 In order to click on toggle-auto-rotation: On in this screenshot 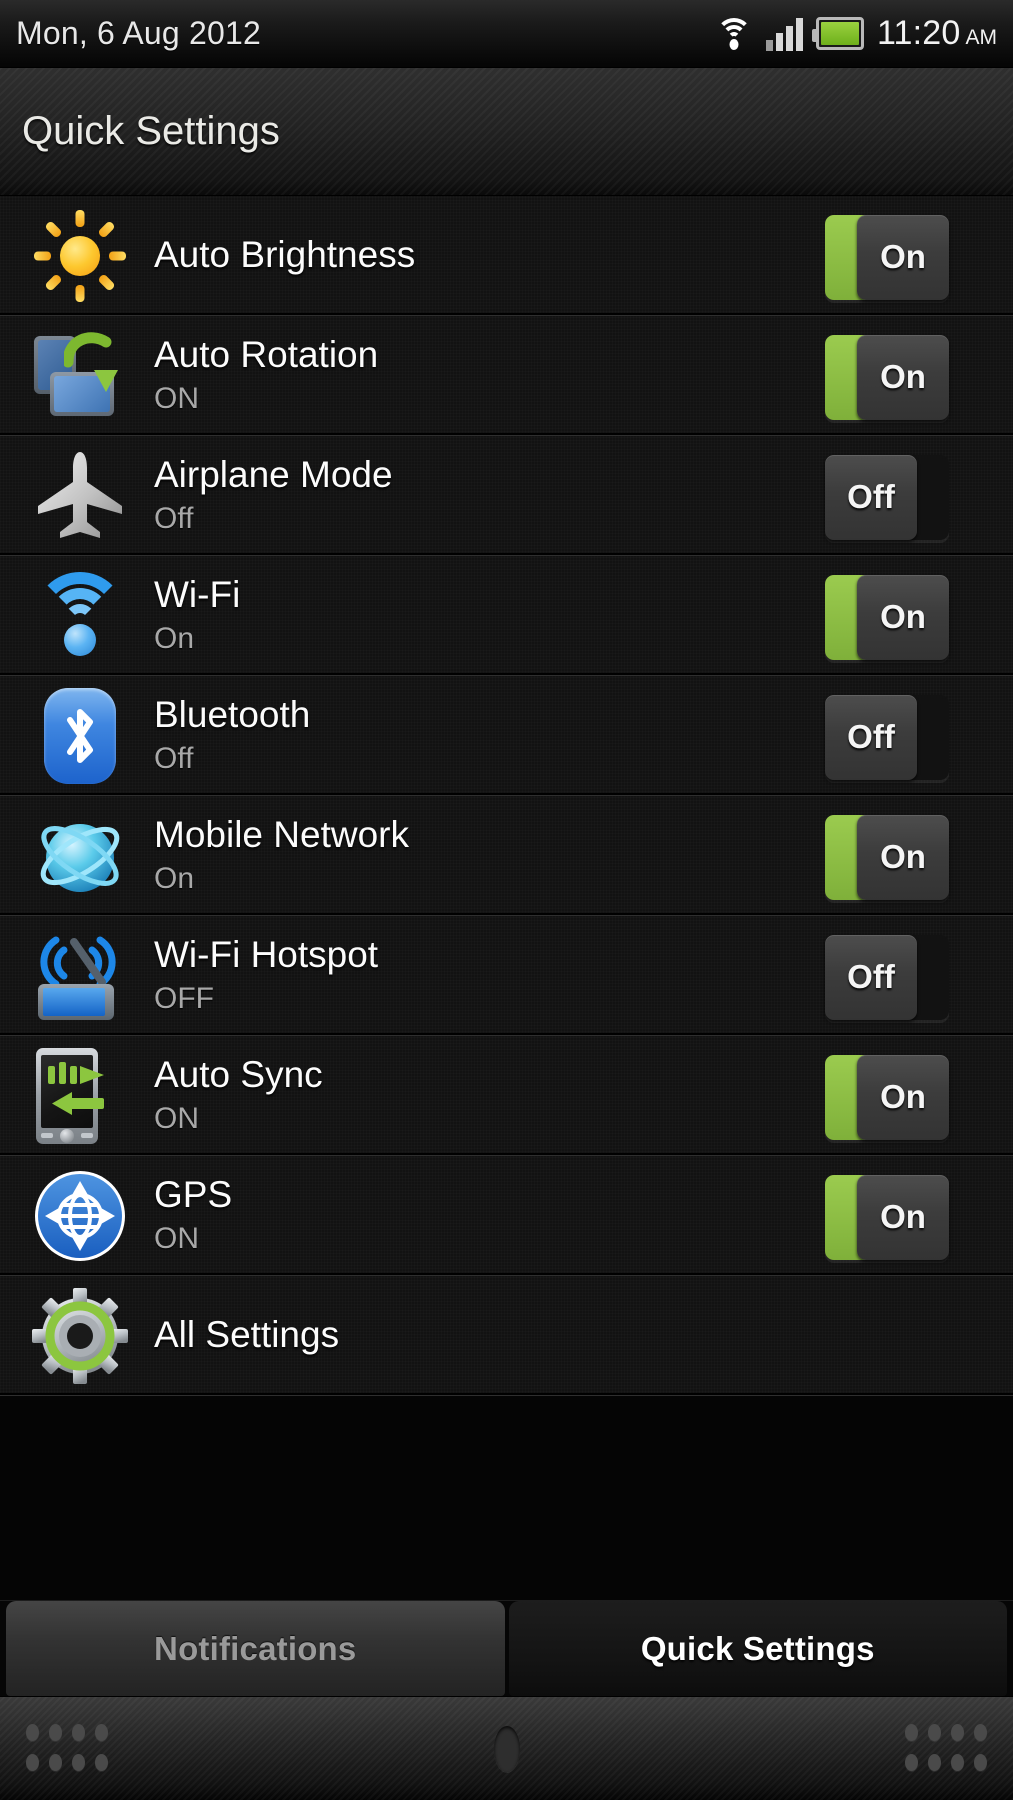, I will do `click(915, 376)`.